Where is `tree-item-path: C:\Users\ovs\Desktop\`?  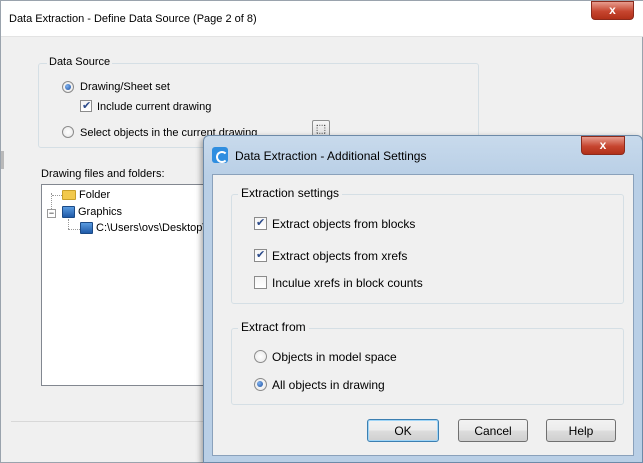 tree-item-path: C:\Users\ovs\Desktop\ is located at coordinates (142, 228).